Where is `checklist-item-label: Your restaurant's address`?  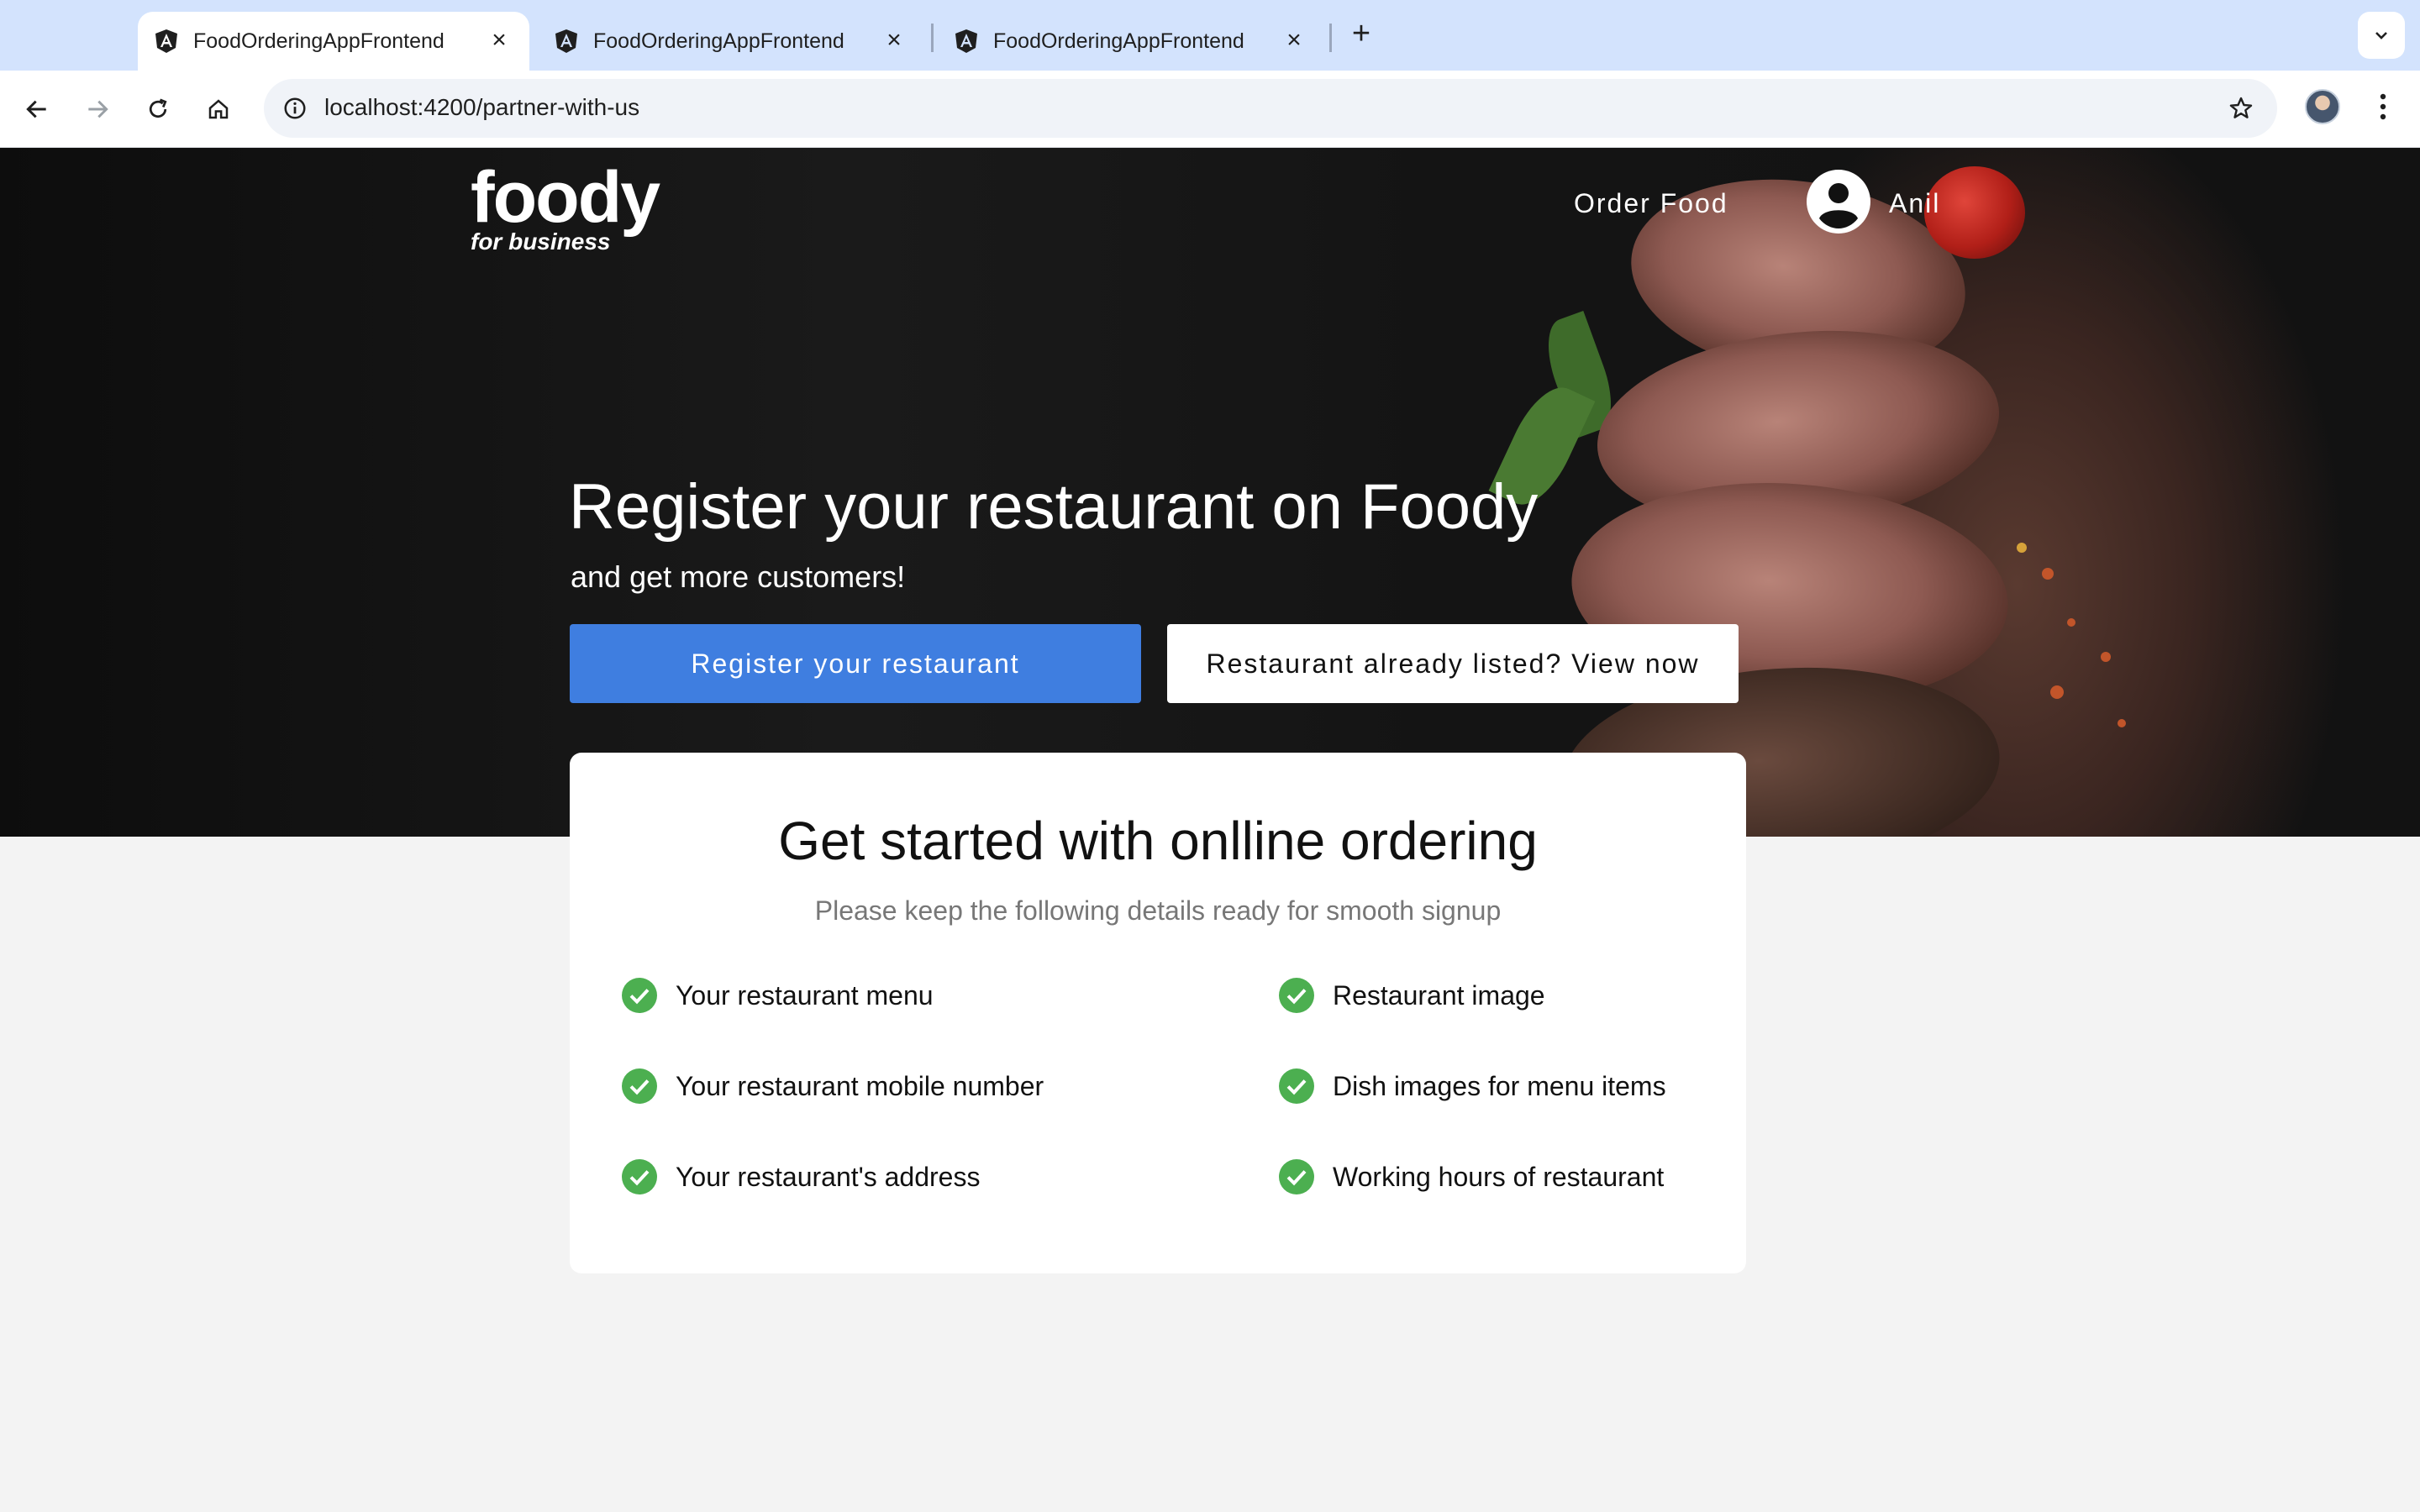 checklist-item-label: Your restaurant's address is located at coordinates (828, 1176).